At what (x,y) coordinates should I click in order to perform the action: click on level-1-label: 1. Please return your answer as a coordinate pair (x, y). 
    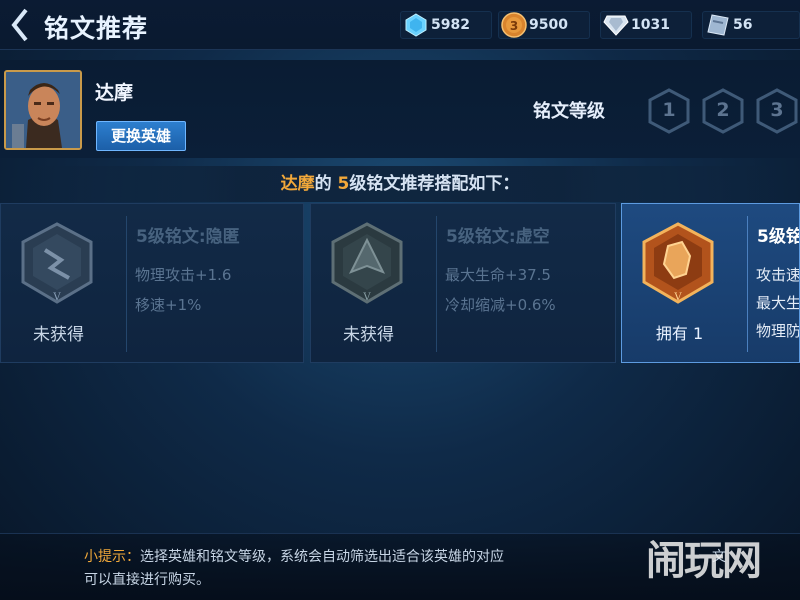
    Looking at the image, I should click on (669, 110).